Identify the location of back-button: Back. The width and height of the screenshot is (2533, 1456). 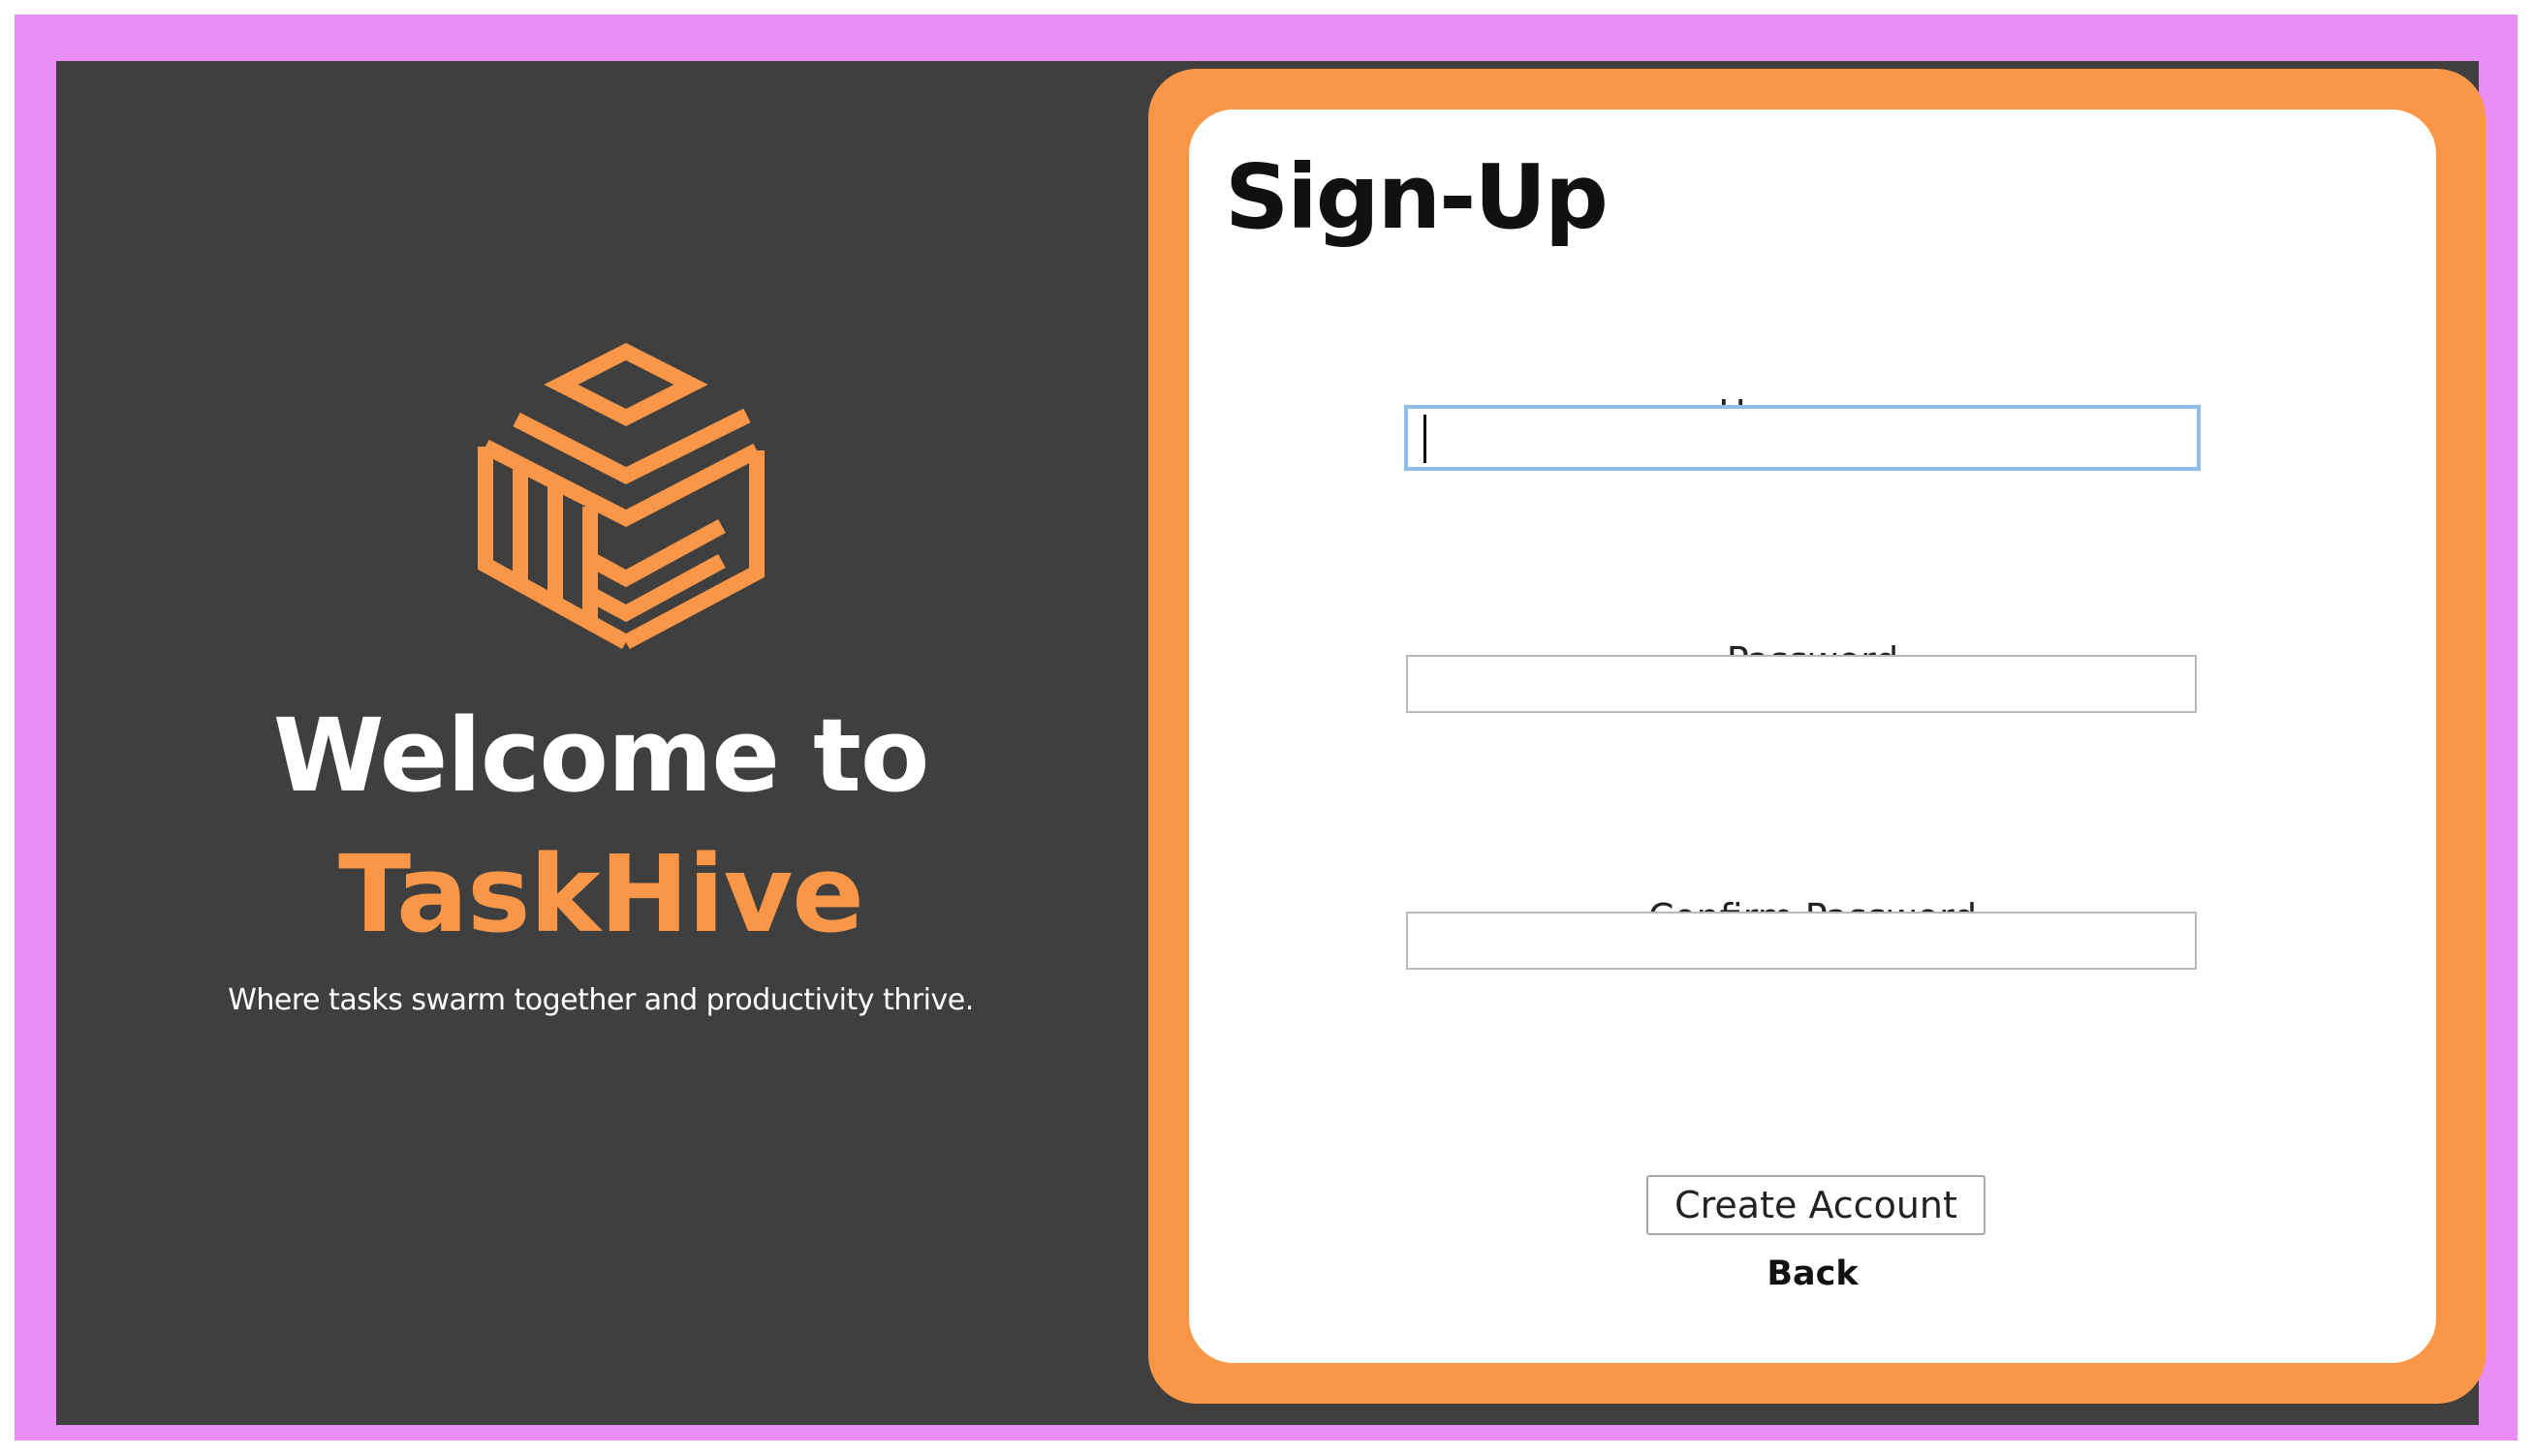
(1812, 1274).